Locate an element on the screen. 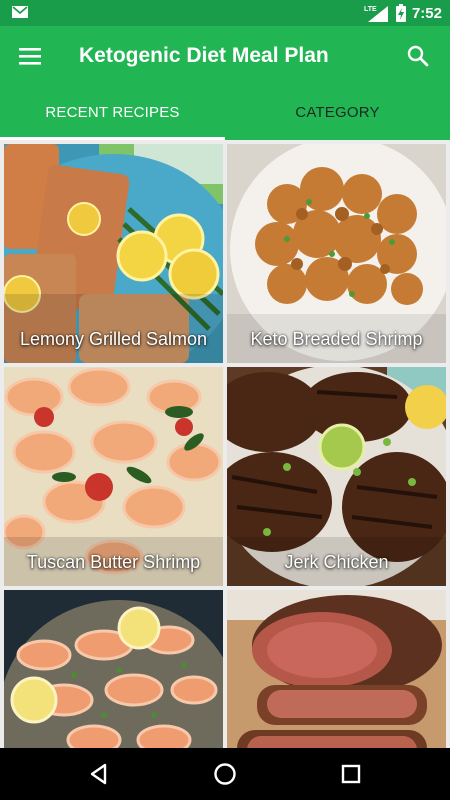 The width and height of the screenshot is (450, 800). home-icon is located at coordinates (225, 774).